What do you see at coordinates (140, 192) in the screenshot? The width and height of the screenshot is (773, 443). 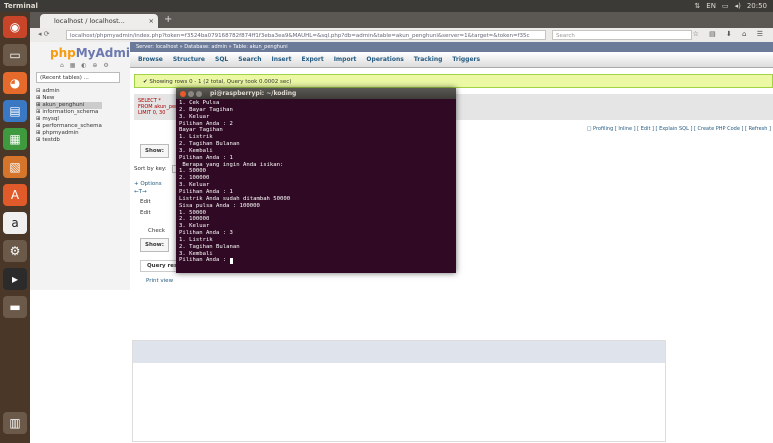 I see `sort-arrows: ←T→` at bounding box center [140, 192].